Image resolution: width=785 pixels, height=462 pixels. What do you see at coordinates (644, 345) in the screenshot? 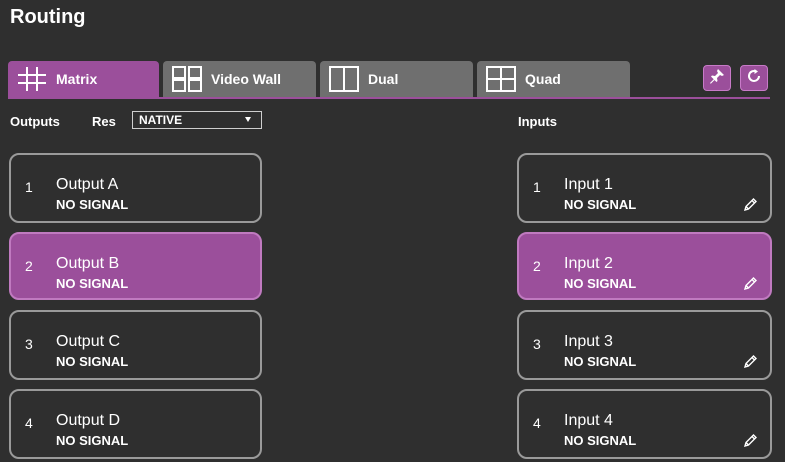
I see `input-card-3: 3 Input 3 NO SIGNAL` at bounding box center [644, 345].